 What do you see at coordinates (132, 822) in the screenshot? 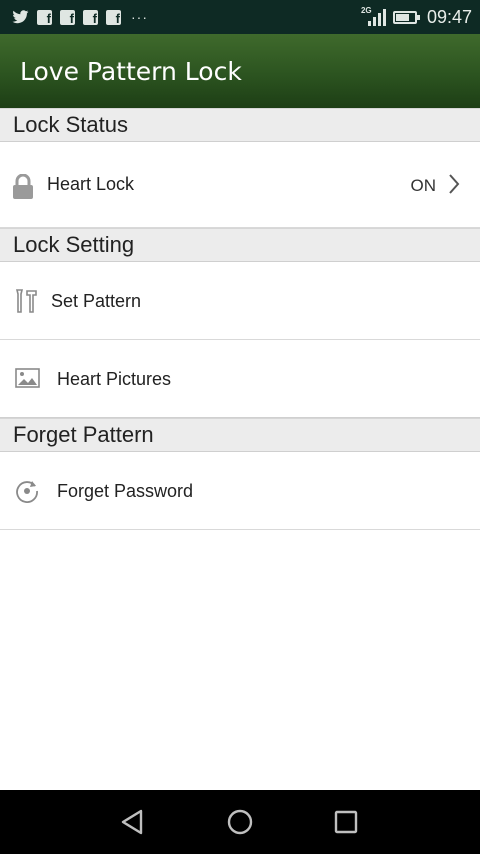
I see `back-icon` at bounding box center [132, 822].